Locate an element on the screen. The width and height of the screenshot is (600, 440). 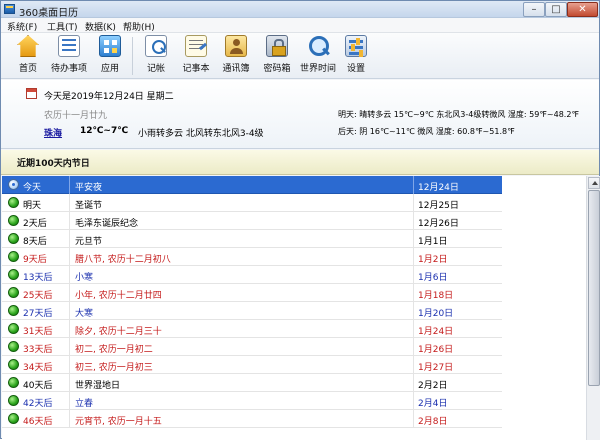
toolbar-label: 记帐 is located at coordinates (155, 69).